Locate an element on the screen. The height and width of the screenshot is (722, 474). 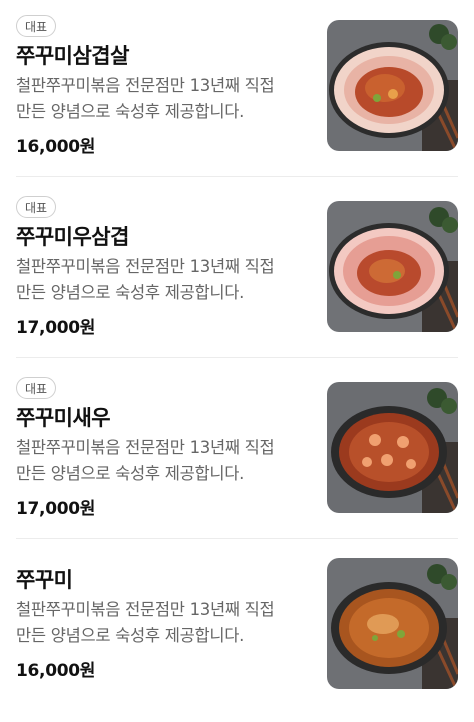
menu-item-name: 쭈꾸미삼겹살 is located at coordinates (72, 56).